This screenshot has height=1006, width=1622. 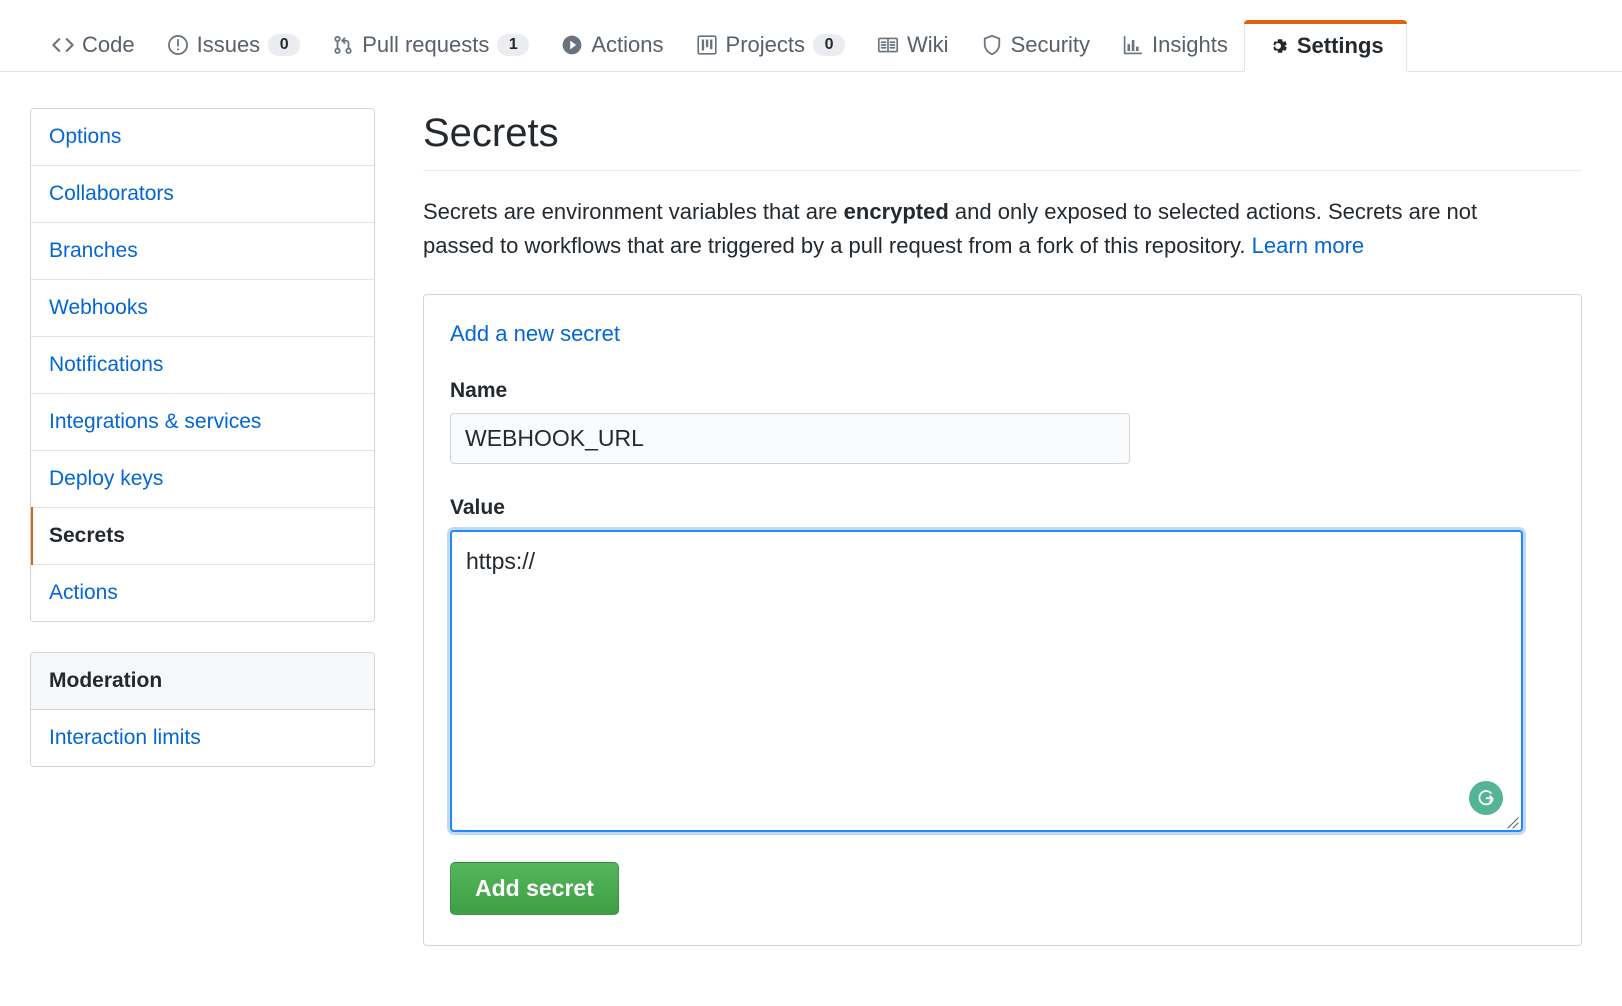 What do you see at coordinates (479, 391) in the screenshot?
I see `name-field-label: Name` at bounding box center [479, 391].